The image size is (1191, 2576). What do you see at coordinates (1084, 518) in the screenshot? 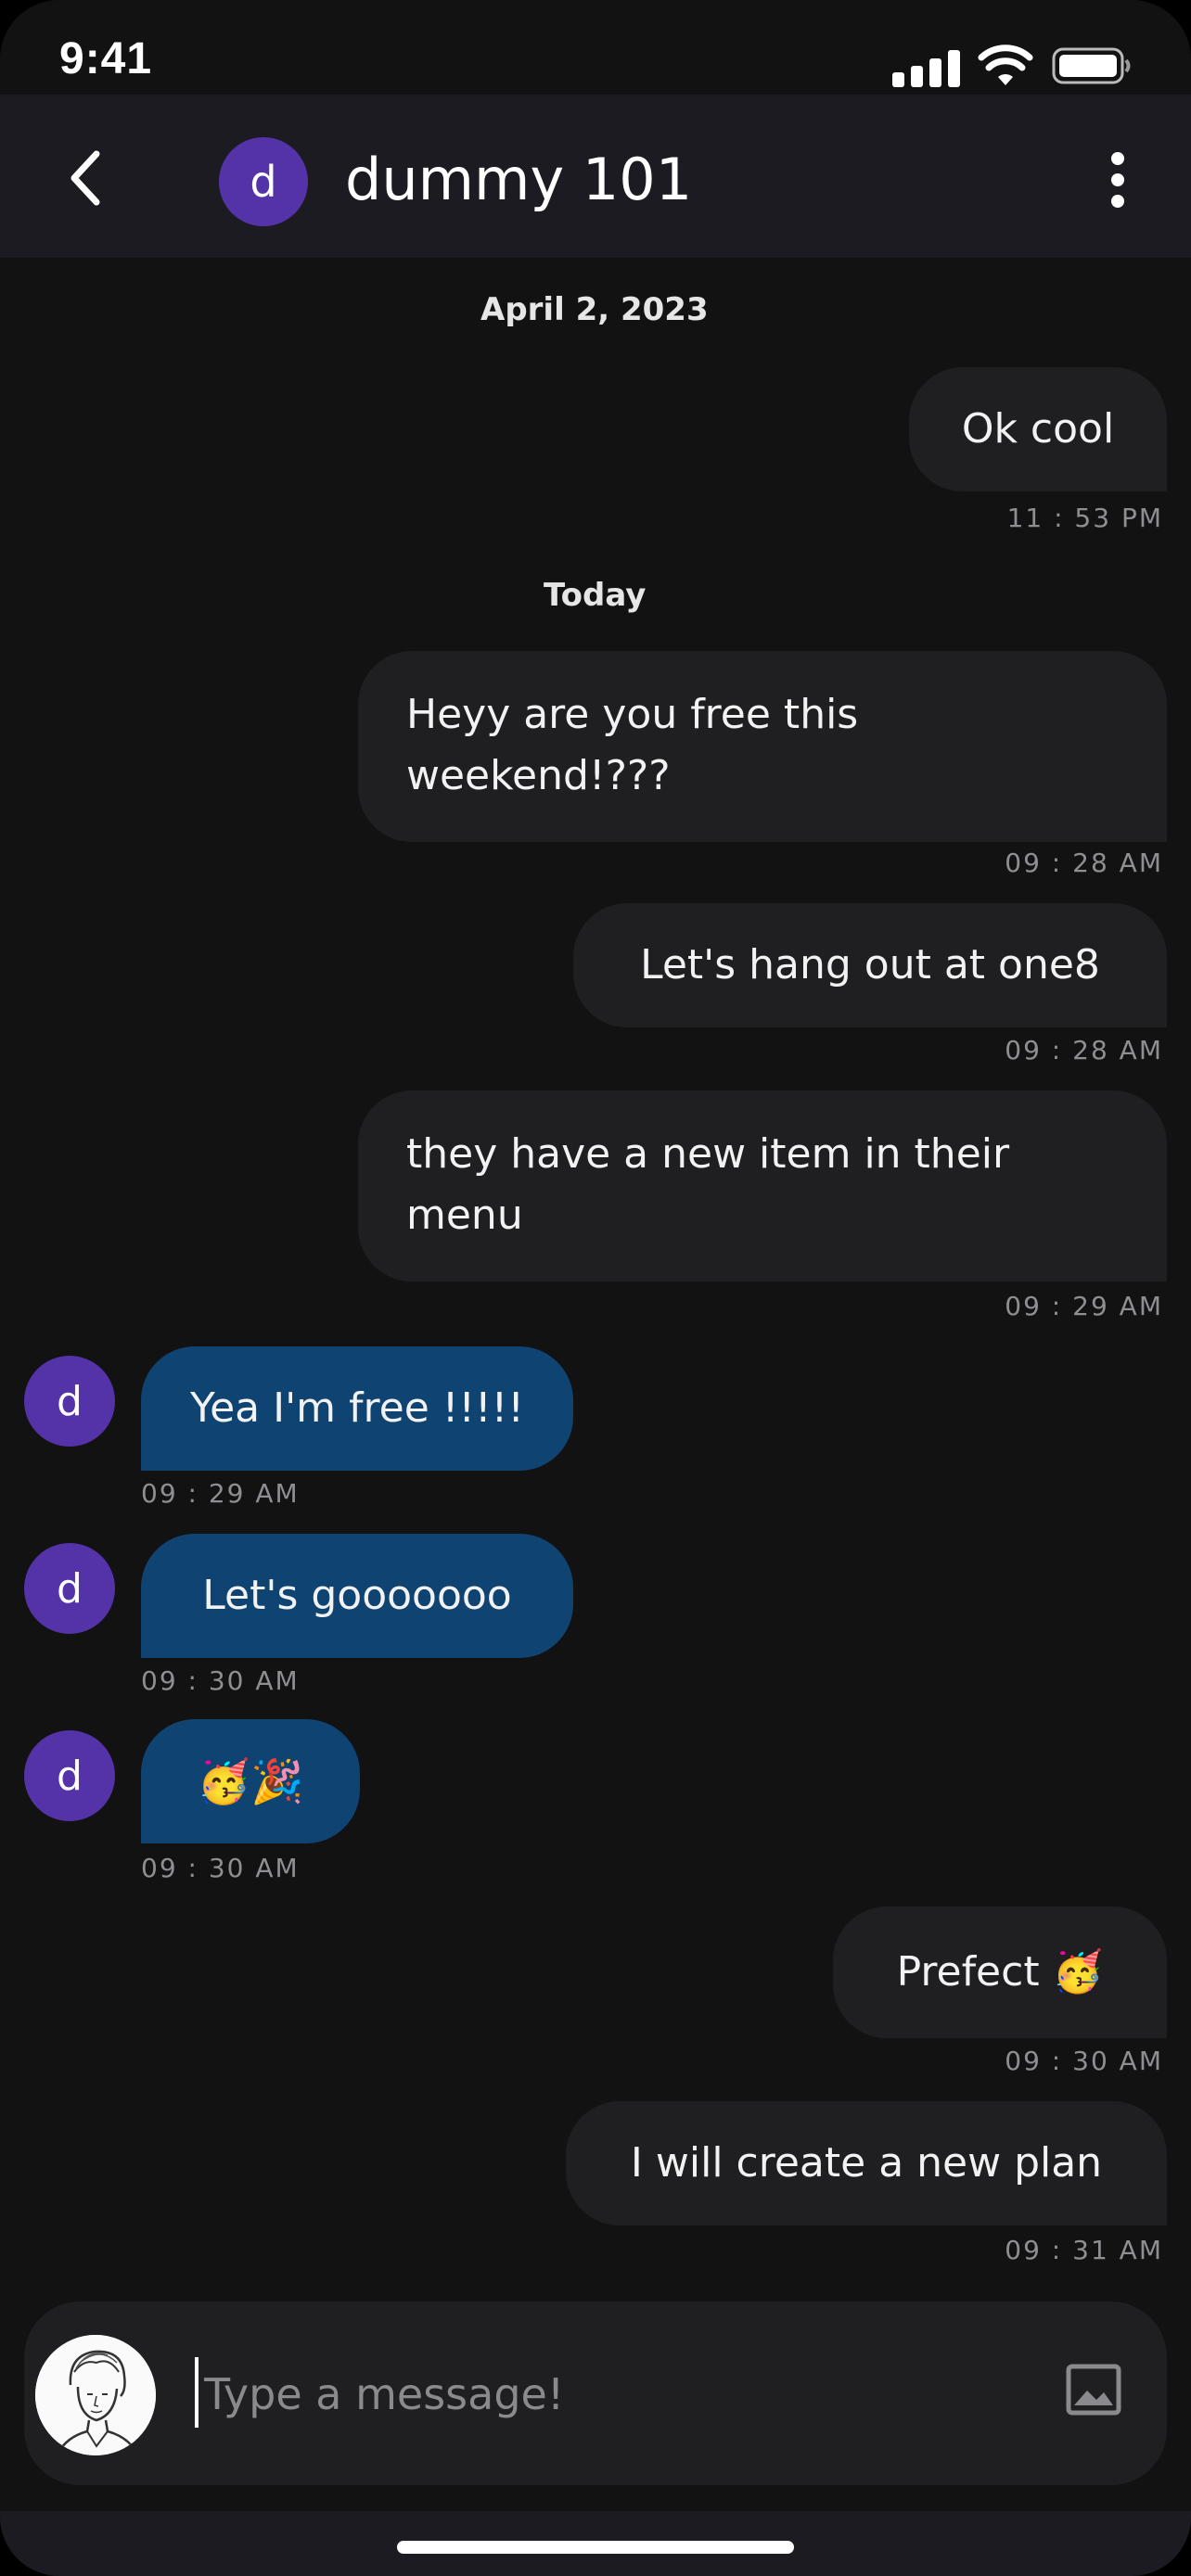
I see `message-timestamp: 11 : 53 PM` at bounding box center [1084, 518].